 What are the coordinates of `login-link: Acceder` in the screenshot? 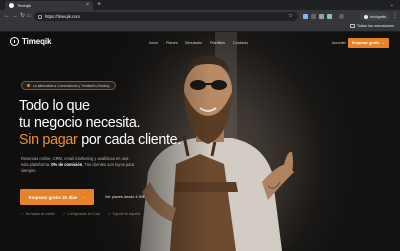 It's located at (339, 43).